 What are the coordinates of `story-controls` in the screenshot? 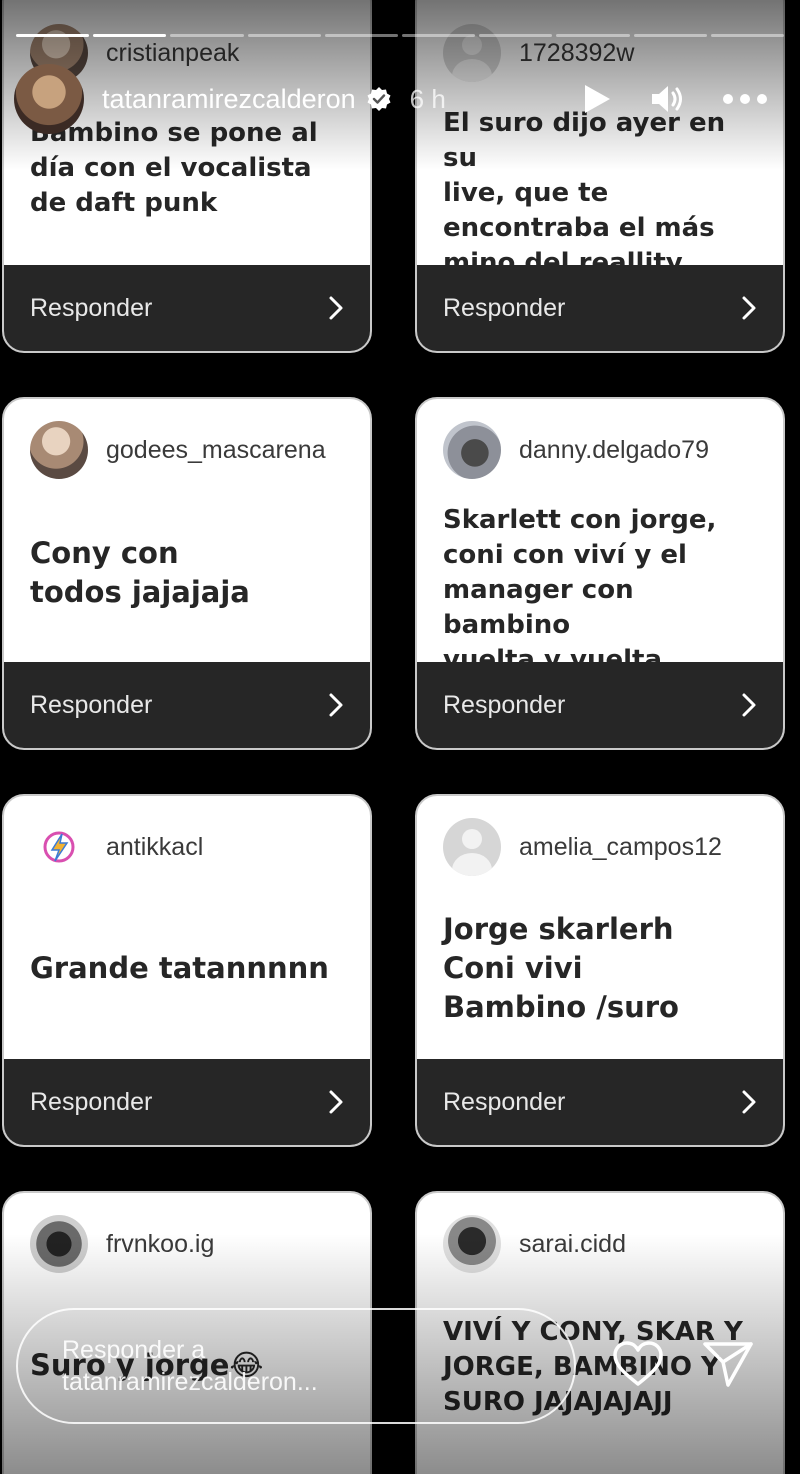 It's located at (684, 99).